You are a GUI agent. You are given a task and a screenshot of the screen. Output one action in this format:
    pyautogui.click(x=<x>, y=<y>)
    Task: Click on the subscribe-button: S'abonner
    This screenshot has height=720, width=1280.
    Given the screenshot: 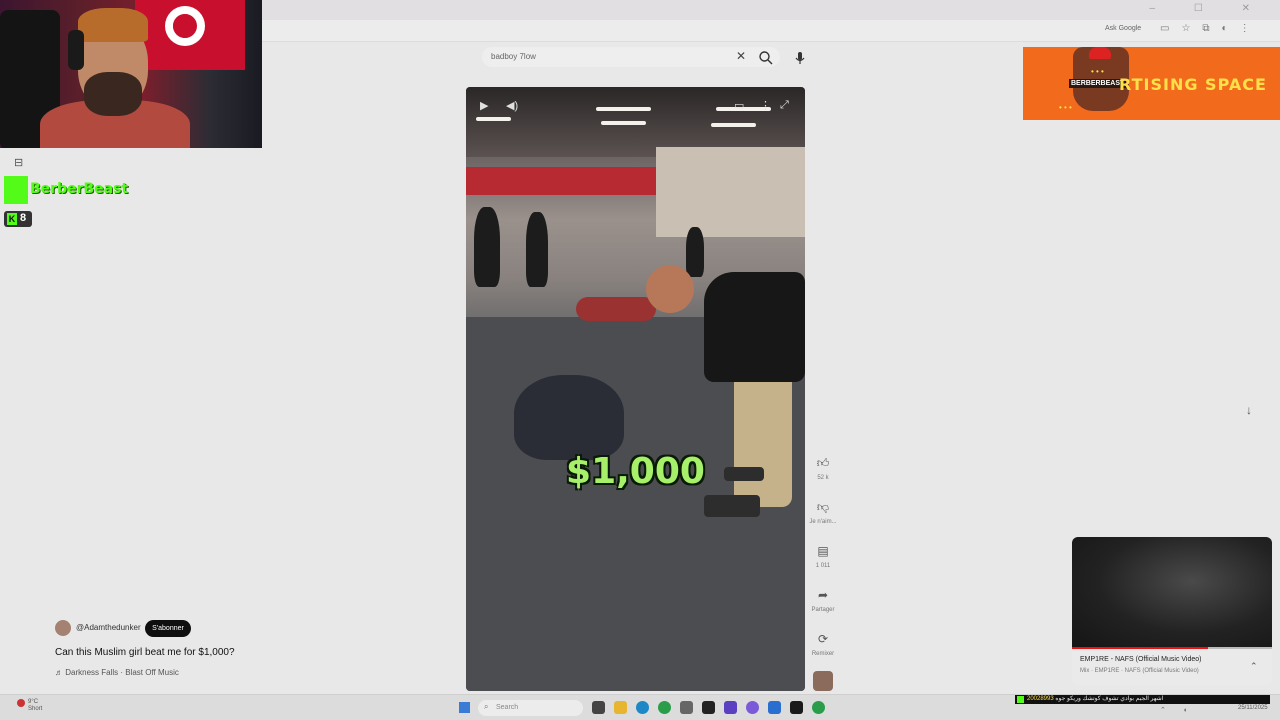 What is the action you would take?
    pyautogui.click(x=168, y=628)
    